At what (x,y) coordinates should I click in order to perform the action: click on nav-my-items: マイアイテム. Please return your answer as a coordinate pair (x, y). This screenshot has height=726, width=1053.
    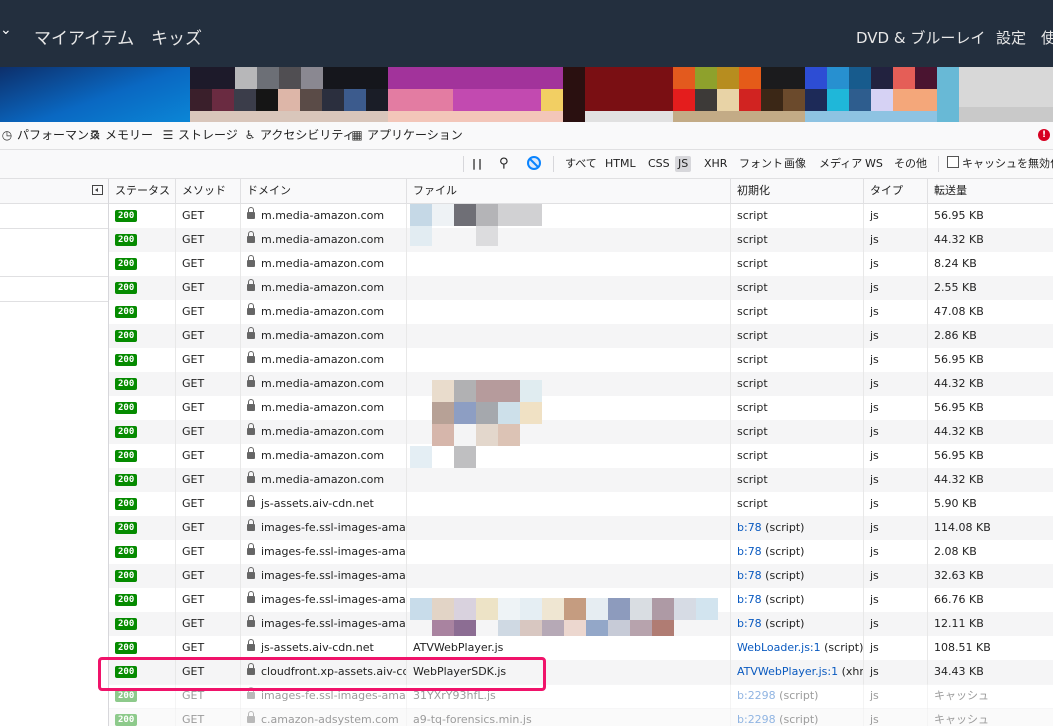
    Looking at the image, I should click on (84, 36).